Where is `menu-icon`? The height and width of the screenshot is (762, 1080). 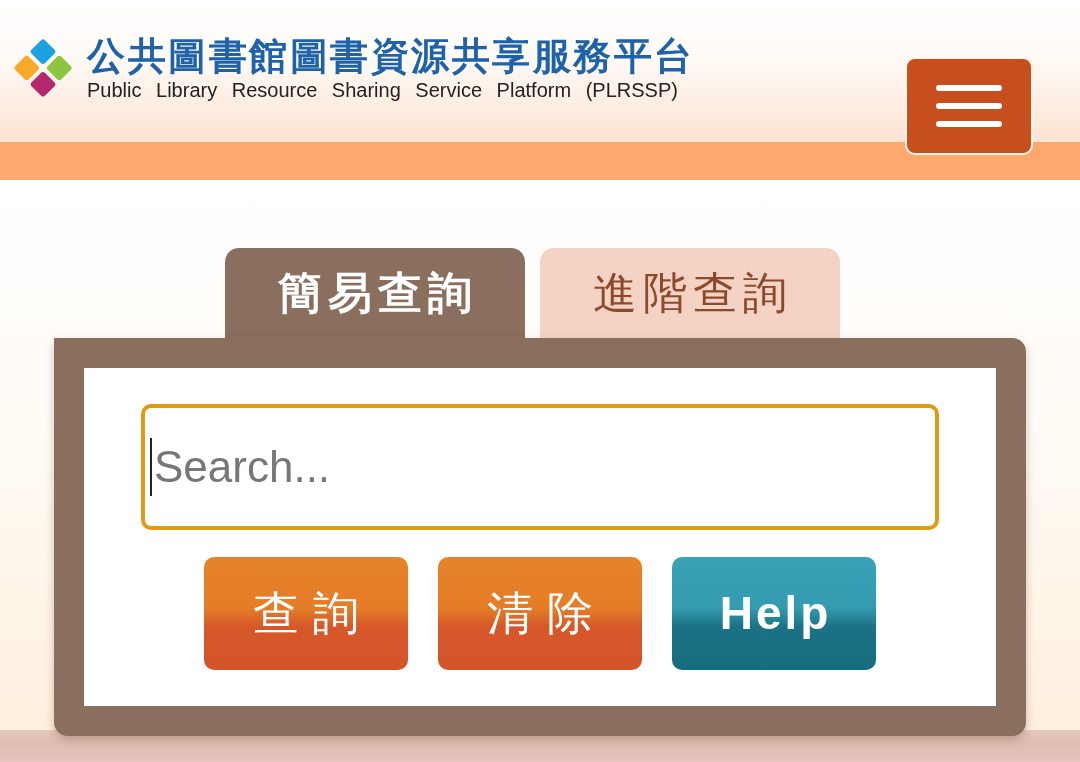 menu-icon is located at coordinates (969, 106).